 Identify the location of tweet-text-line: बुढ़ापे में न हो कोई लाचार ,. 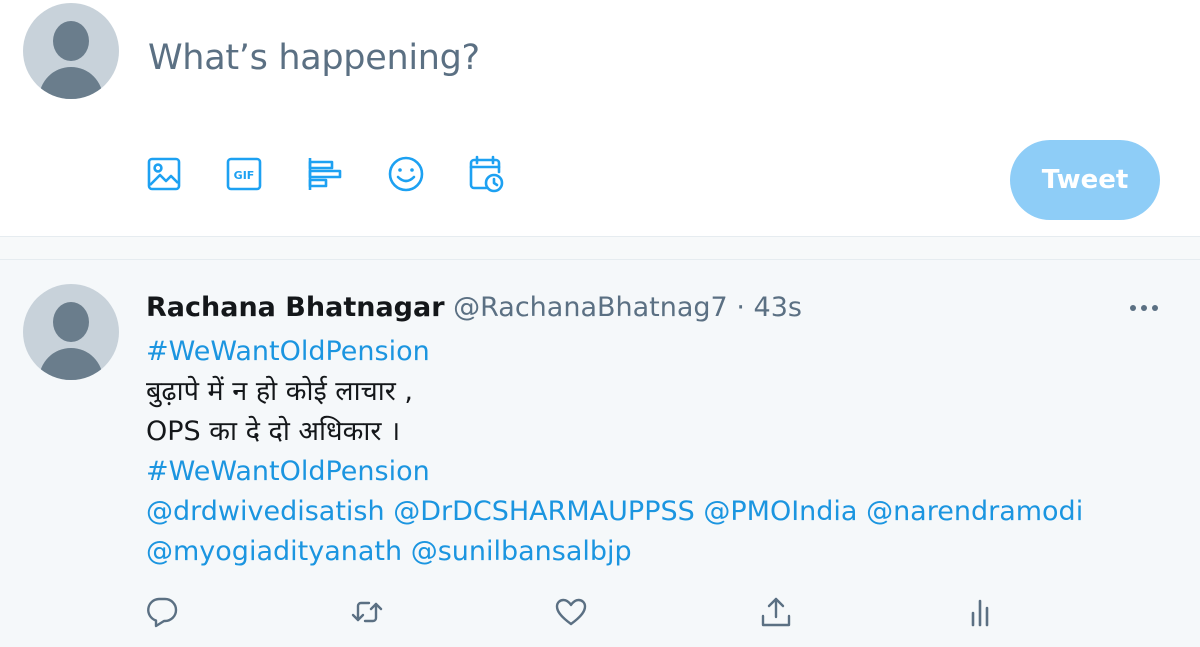
(279, 391).